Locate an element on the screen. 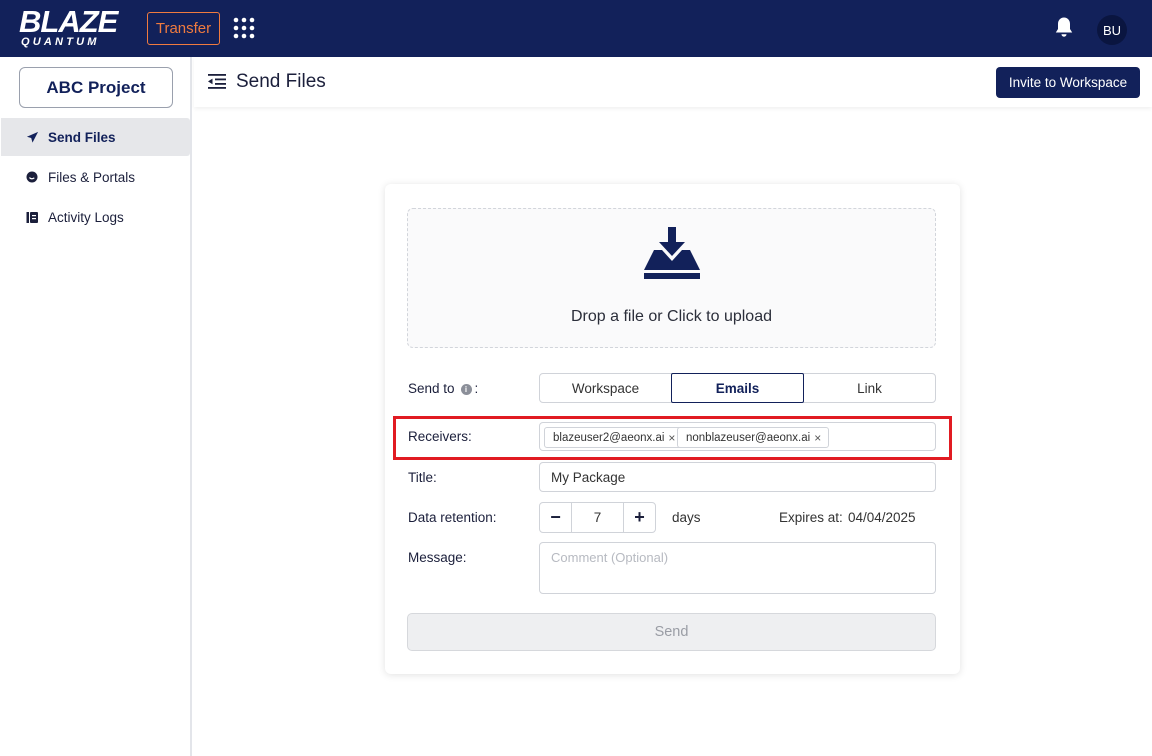  send-button: Send is located at coordinates (671, 632).